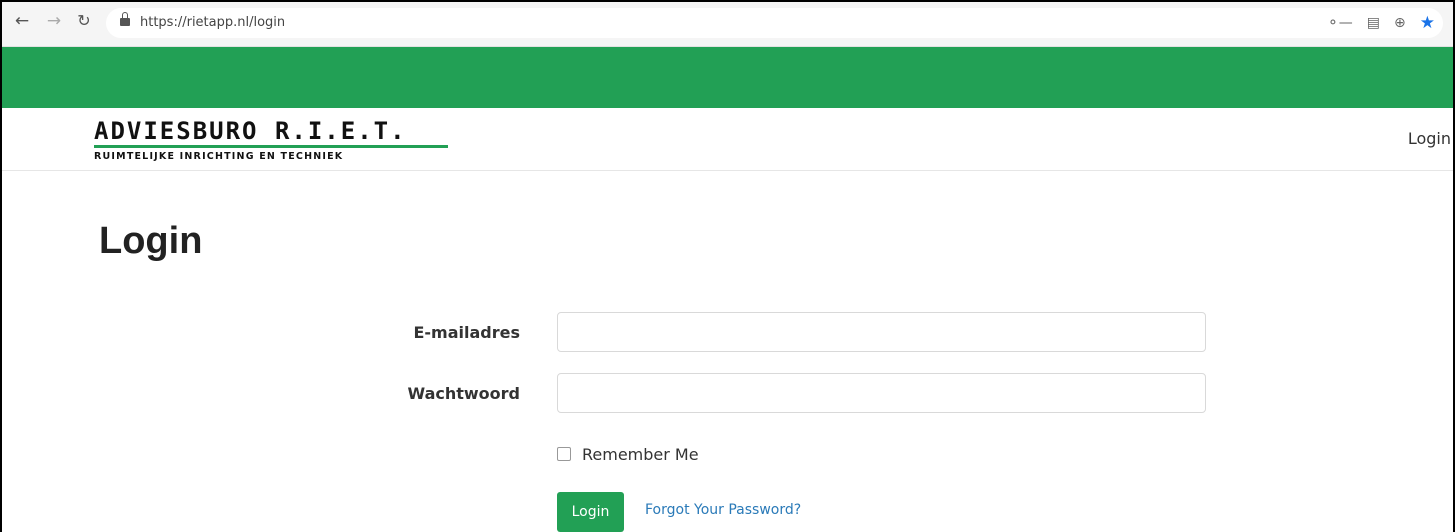 This screenshot has height=532, width=1455. Describe the element at coordinates (125, 19) in the screenshot. I see `lock-icon` at that location.